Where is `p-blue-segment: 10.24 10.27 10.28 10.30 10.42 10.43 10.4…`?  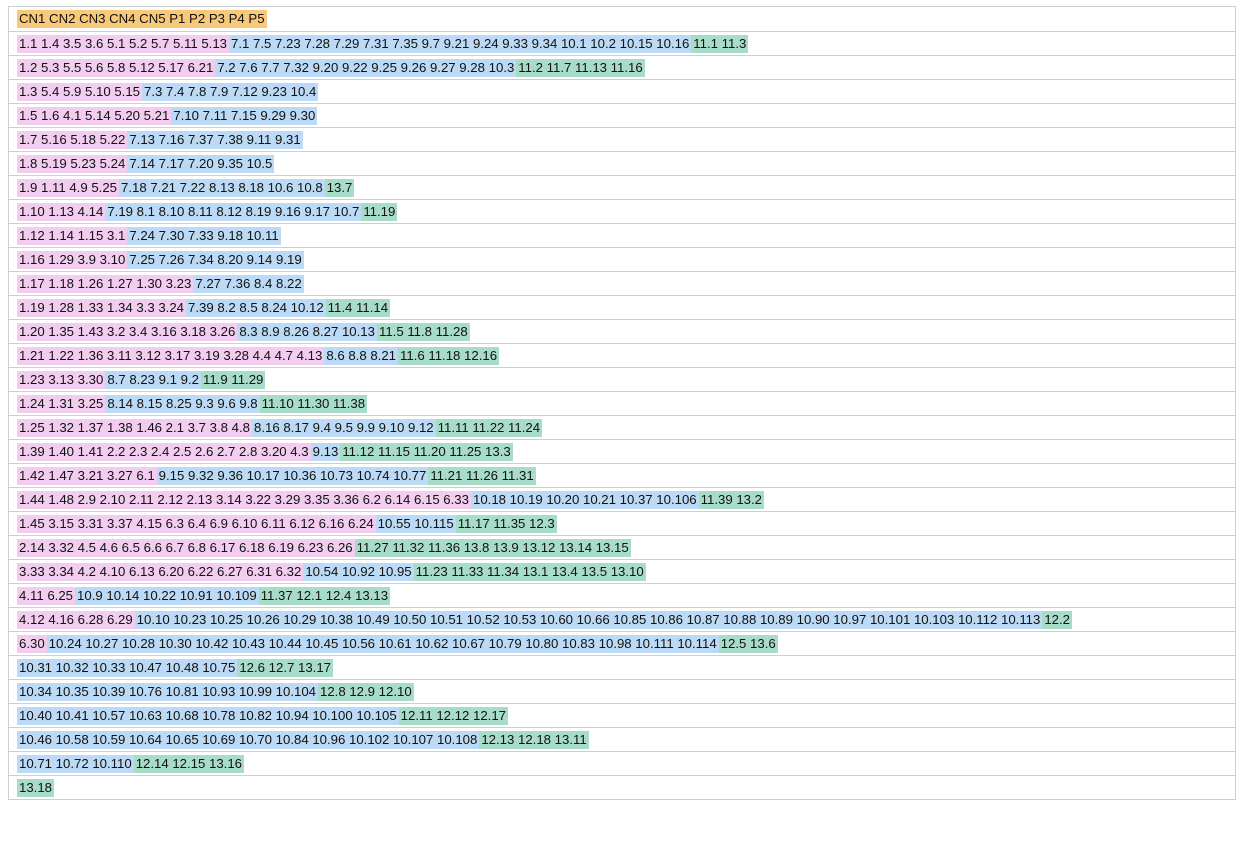
p-blue-segment: 10.24 10.27 10.28 10.30 10.42 10.43 10.4… is located at coordinates (382, 643).